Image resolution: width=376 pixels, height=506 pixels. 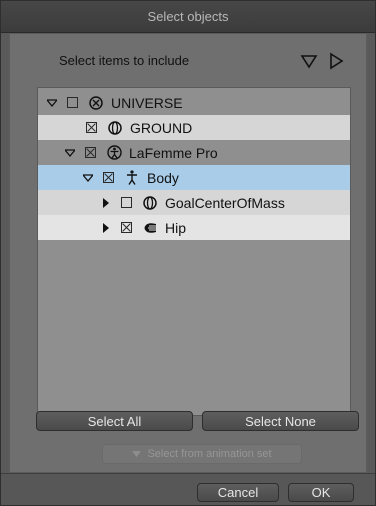 I want to click on window-title: Select objects, so click(x=188, y=17).